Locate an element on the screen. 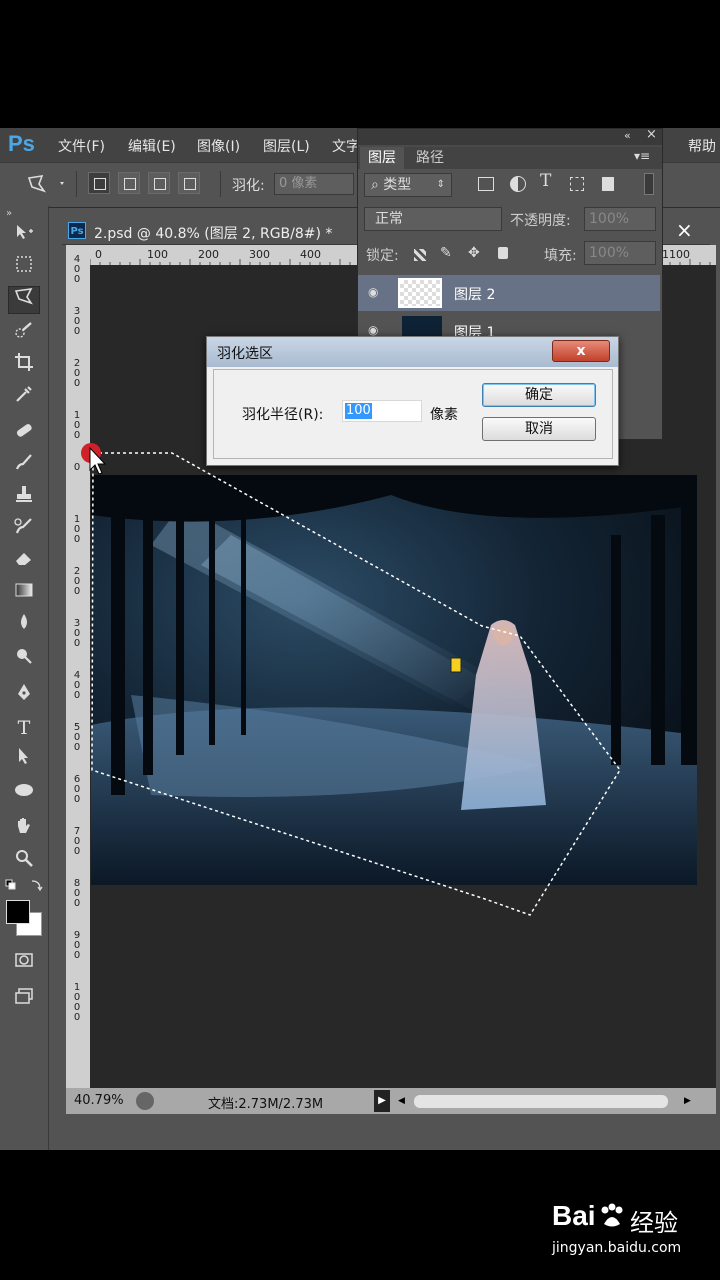  fill-input: 100% is located at coordinates (620, 253).